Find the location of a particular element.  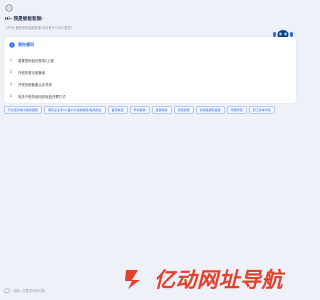

quick-tag: 开办首次电子税务报装 is located at coordinates (23, 110).